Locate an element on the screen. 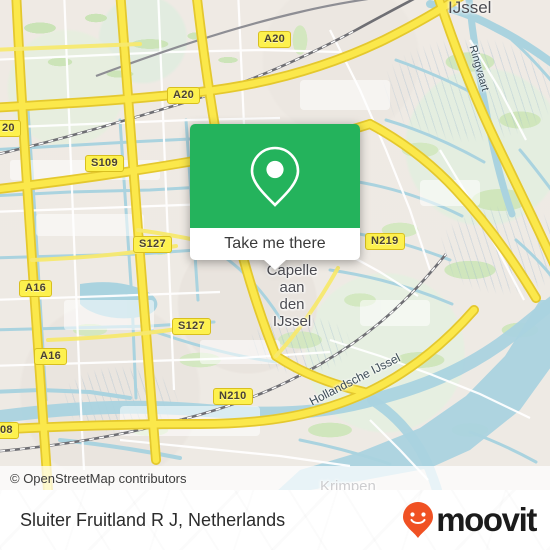 The image size is (550, 550). popup-pointer-tail is located at coordinates (275, 265).